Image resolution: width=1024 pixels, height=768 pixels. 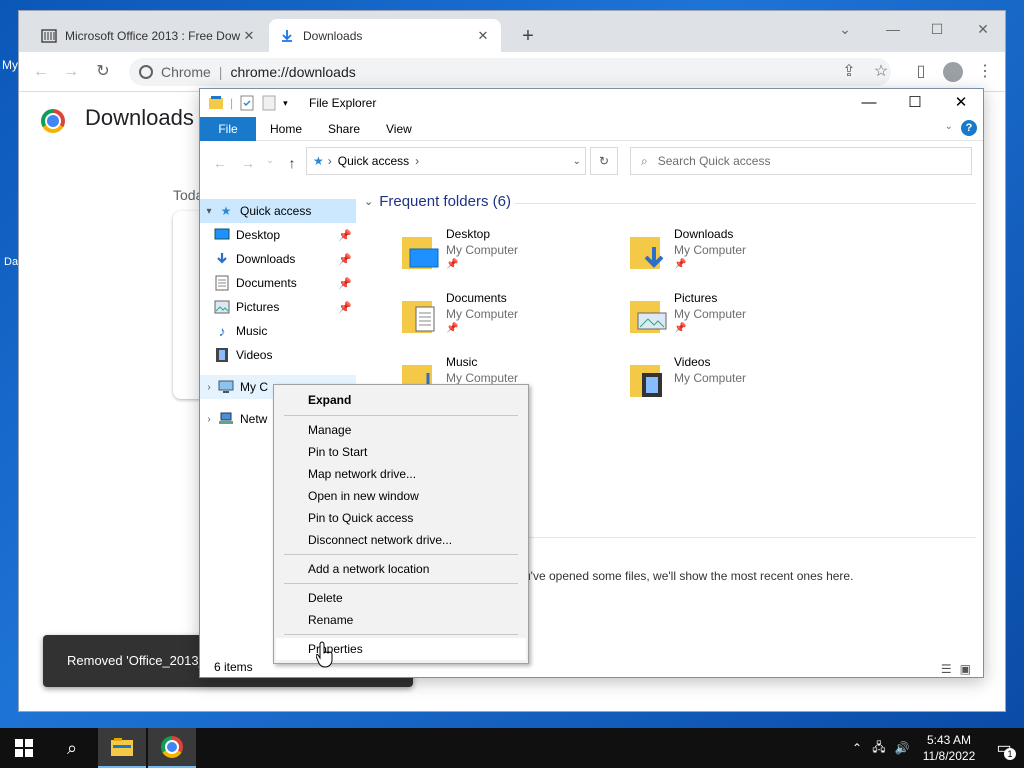 I want to click on help-icon: ?, so click(x=969, y=128).